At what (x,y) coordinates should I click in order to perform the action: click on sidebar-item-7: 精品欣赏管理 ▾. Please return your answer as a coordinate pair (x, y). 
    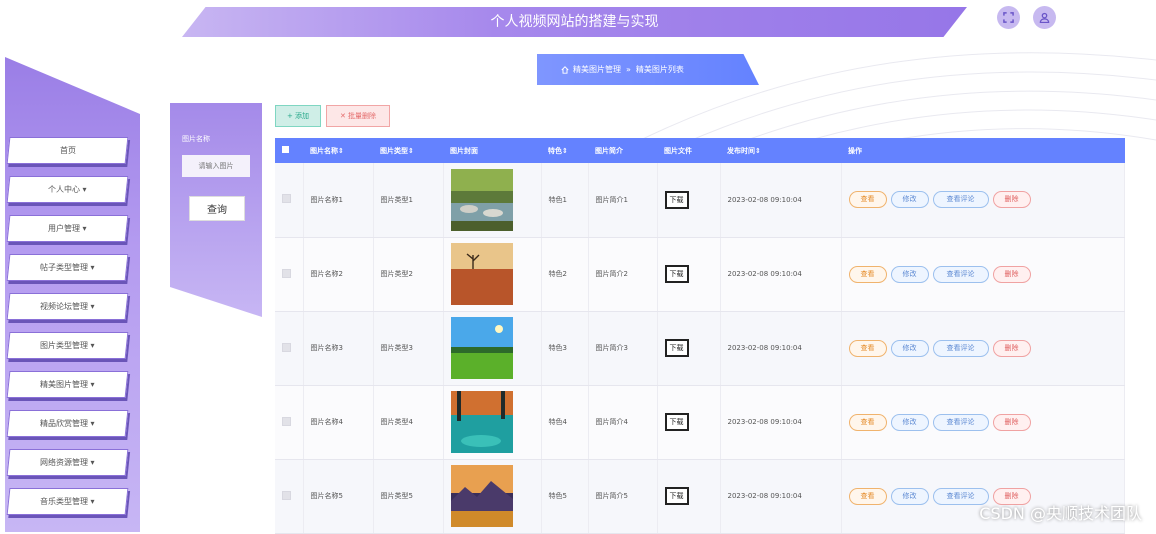
    Looking at the image, I should click on (67, 423).